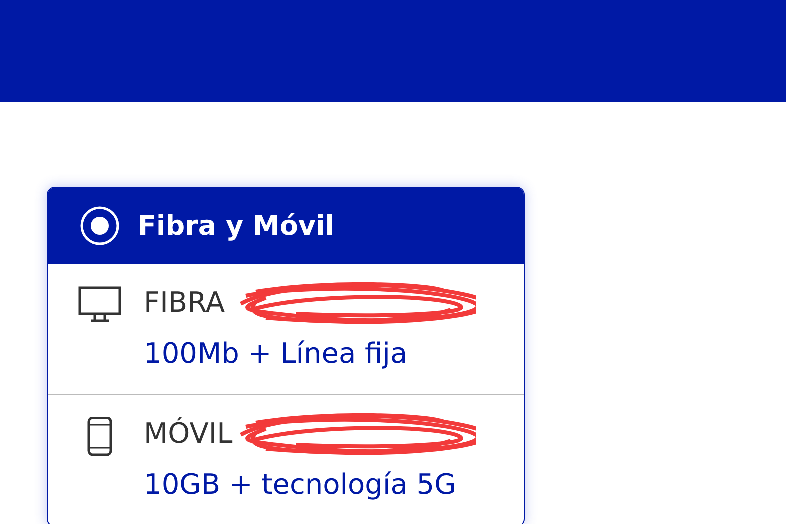 The height and width of the screenshot is (524, 786). What do you see at coordinates (300, 484) in the screenshot?
I see `service-detail: 10GB + tecnología 5G` at bounding box center [300, 484].